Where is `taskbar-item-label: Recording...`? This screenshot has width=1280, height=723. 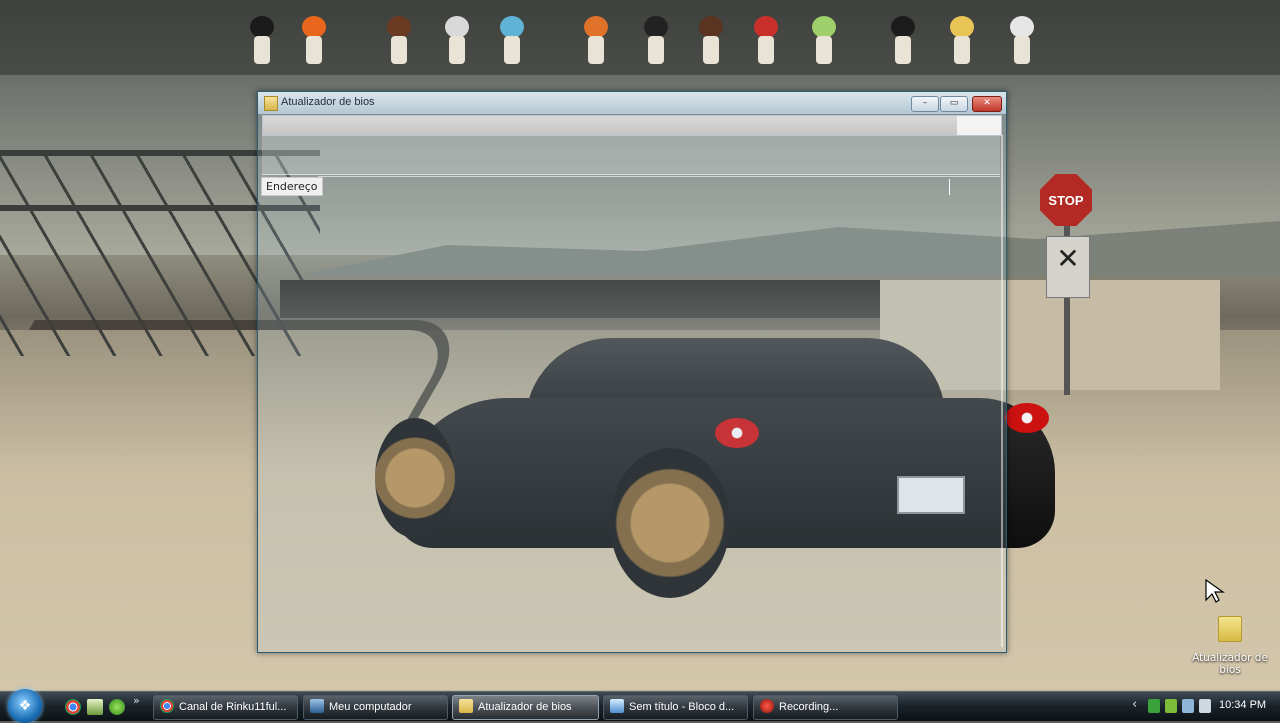
taskbar-item-label: Recording... is located at coordinates (809, 707).